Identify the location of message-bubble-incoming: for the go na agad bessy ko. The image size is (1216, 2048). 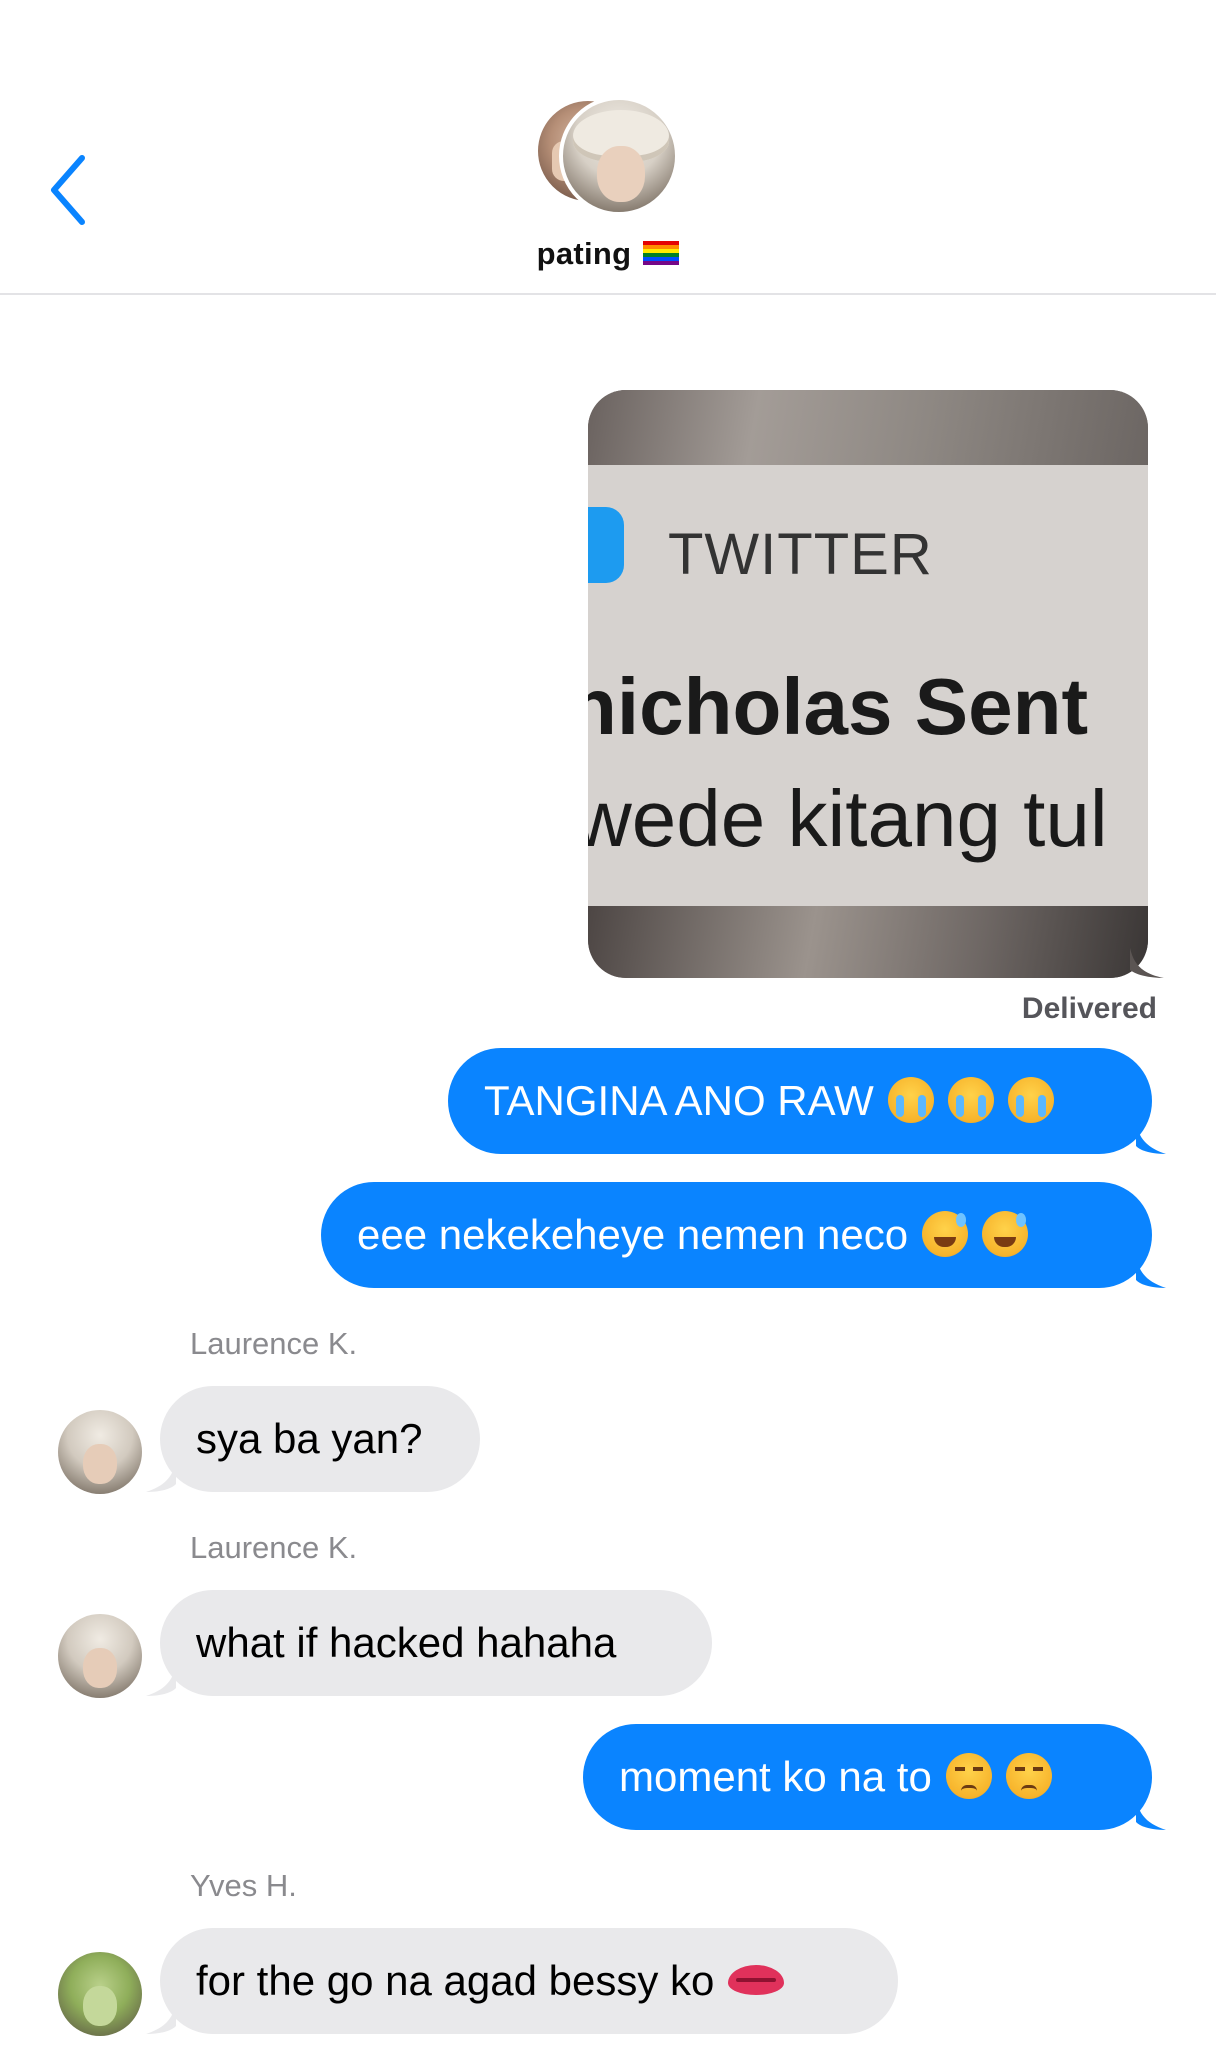
(529, 1981).